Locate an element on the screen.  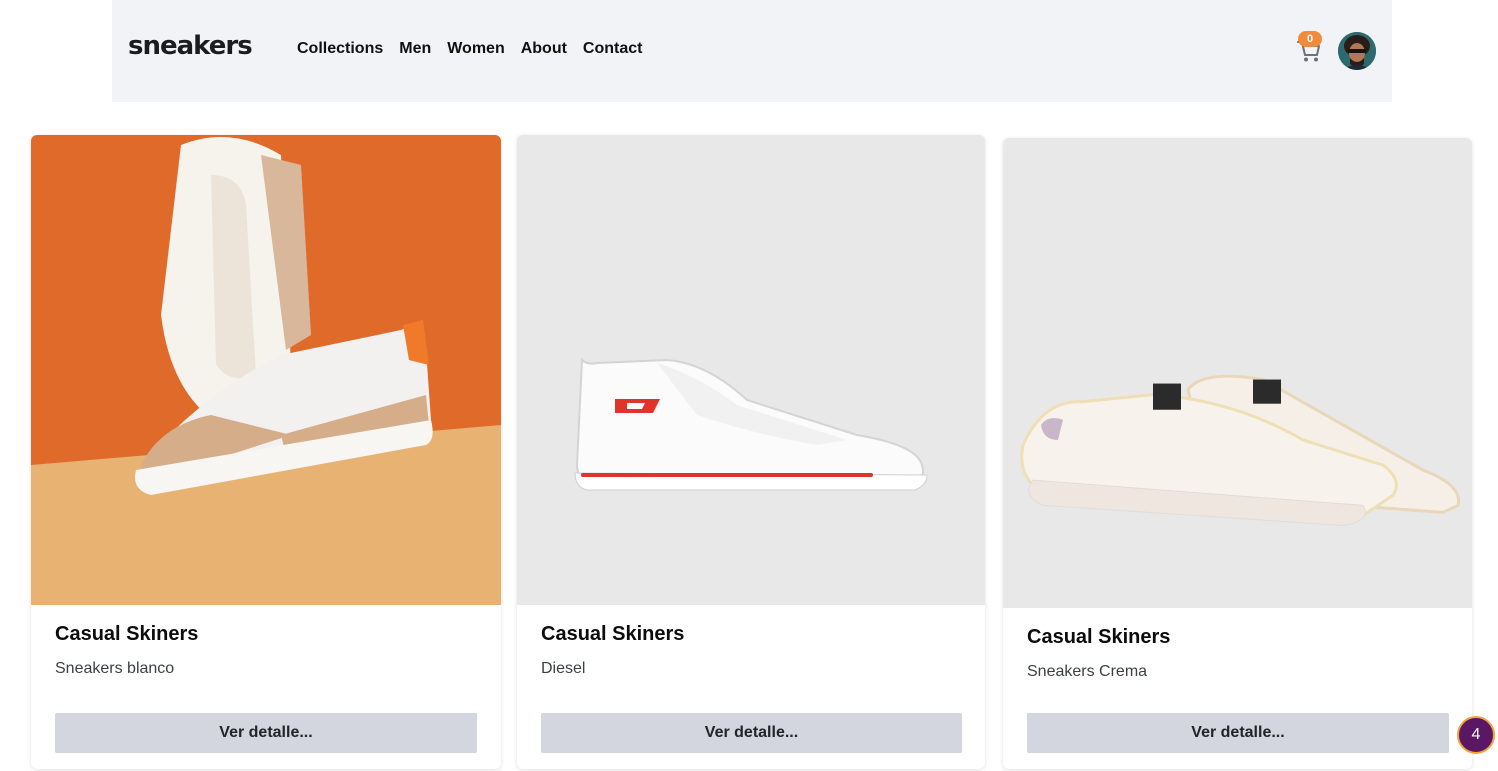
main-nav: Collections Men Women About Contact is located at coordinates (469, 49).